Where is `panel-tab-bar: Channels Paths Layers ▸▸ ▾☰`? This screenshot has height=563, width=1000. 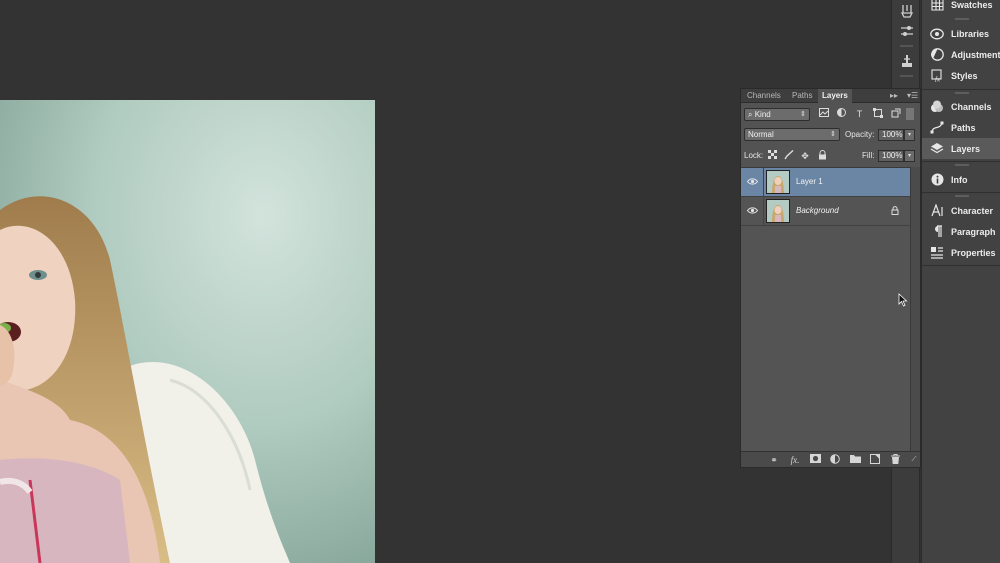 panel-tab-bar: Channels Paths Layers ▸▸ ▾☰ is located at coordinates (830, 96).